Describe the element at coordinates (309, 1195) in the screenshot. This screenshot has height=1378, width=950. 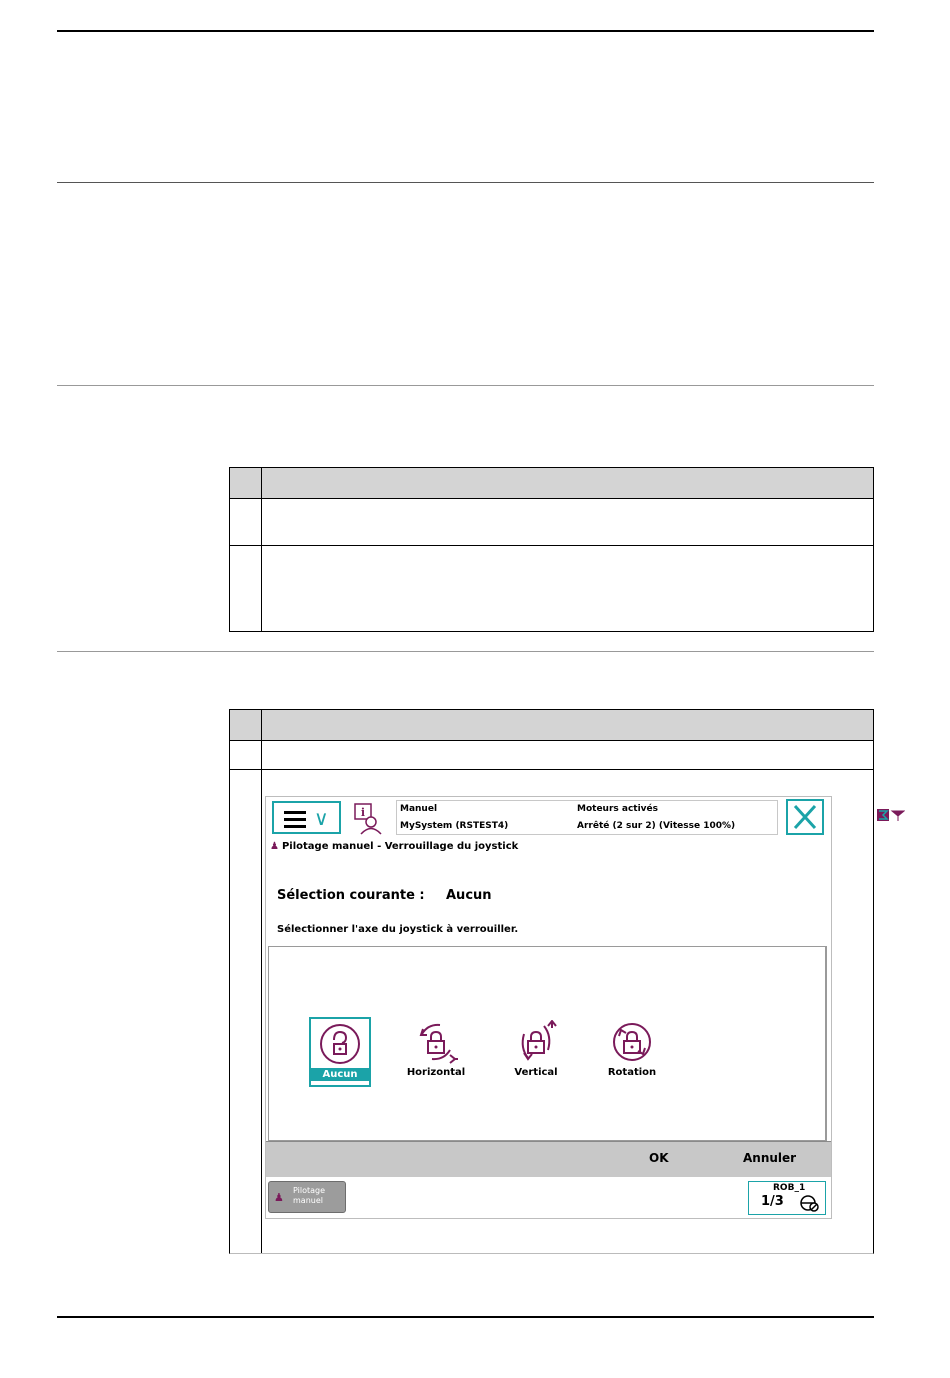
I see `taskbar-button-label: Pilotage manuel` at that location.